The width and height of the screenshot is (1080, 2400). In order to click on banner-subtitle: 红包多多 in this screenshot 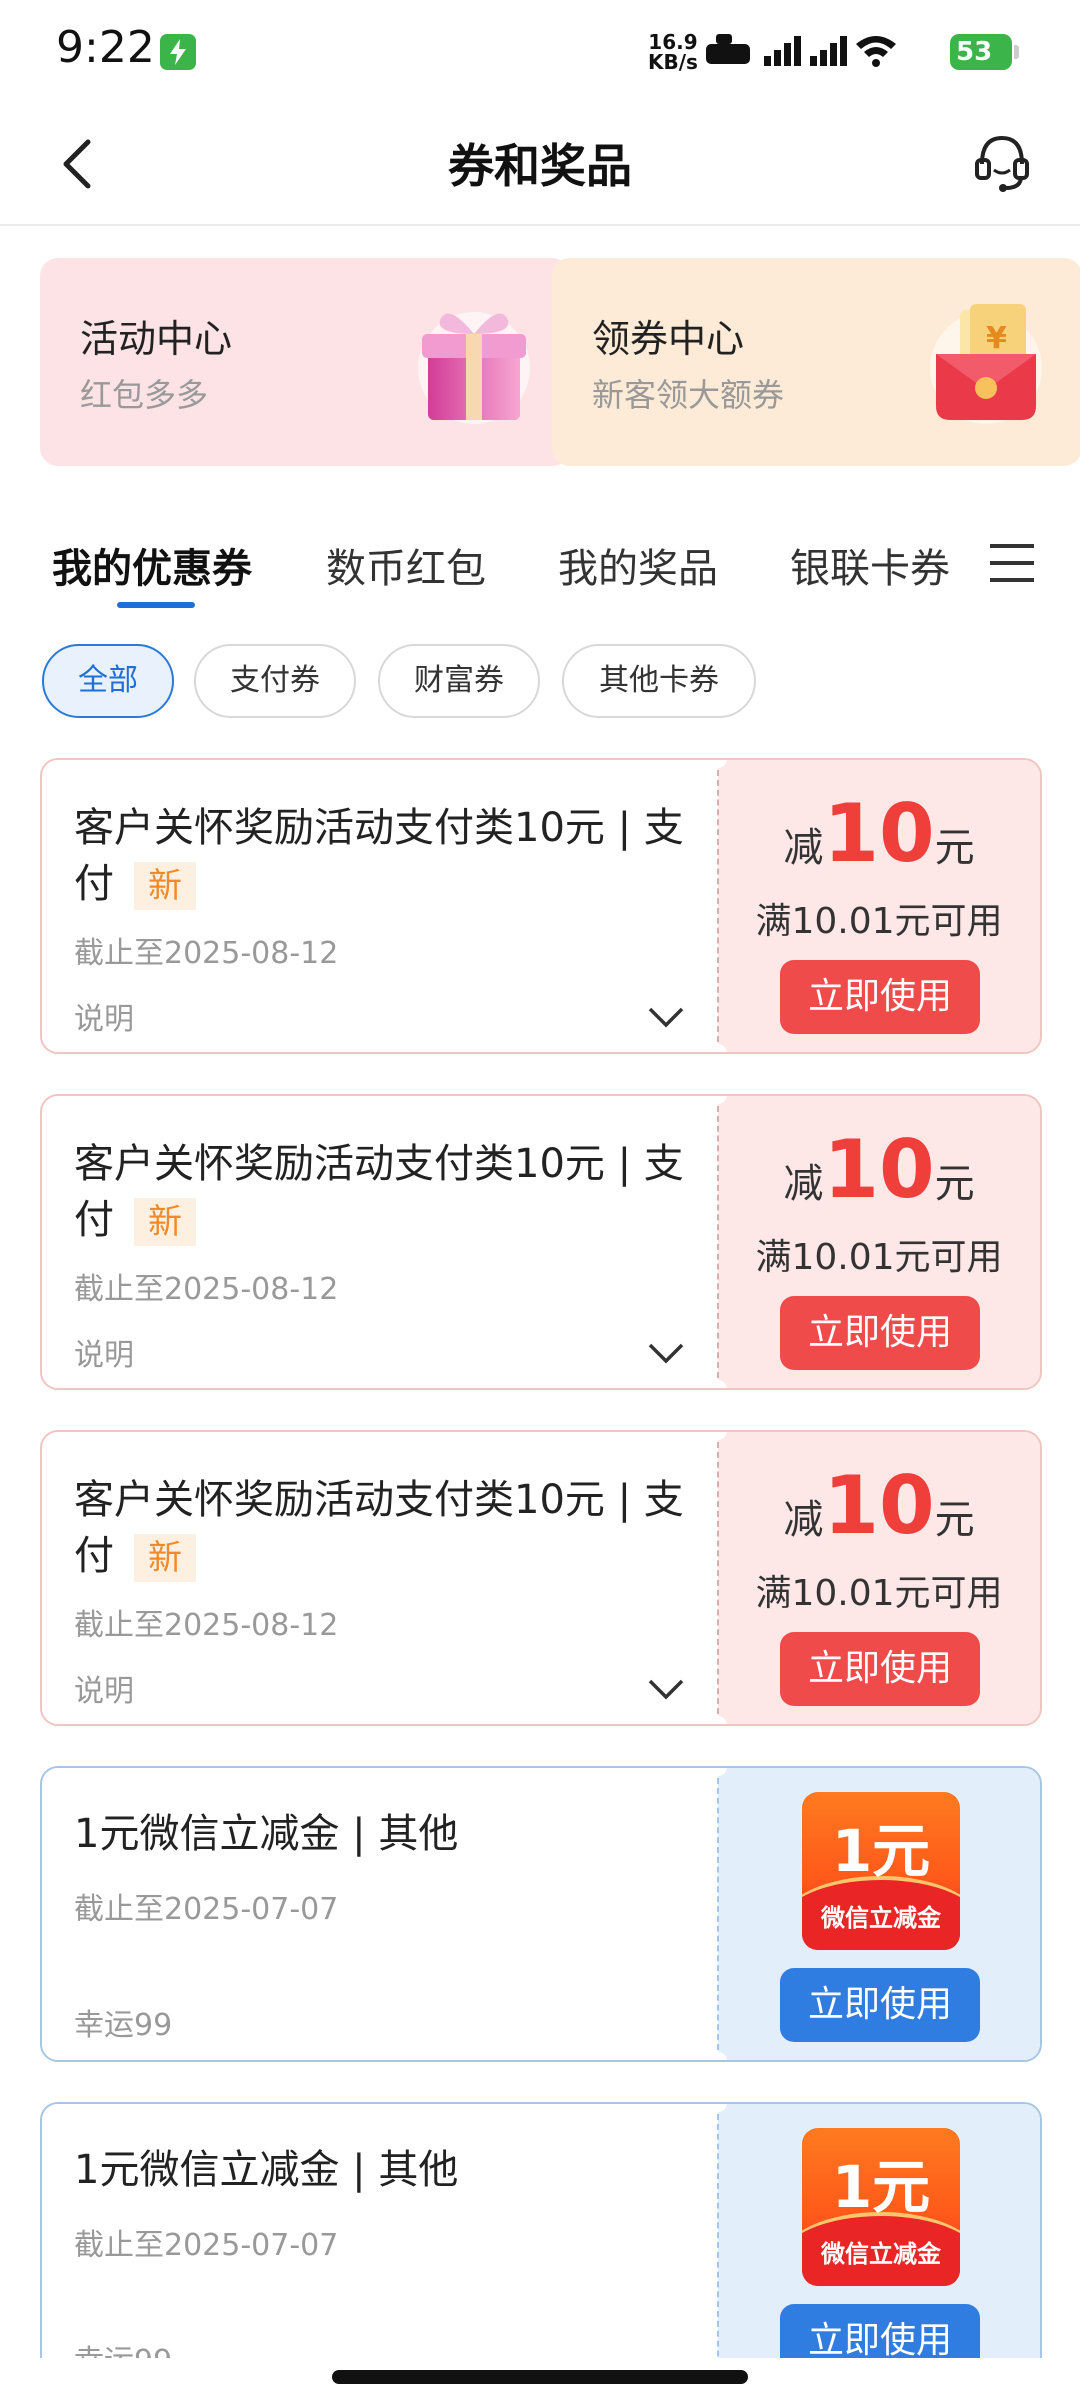, I will do `click(144, 395)`.